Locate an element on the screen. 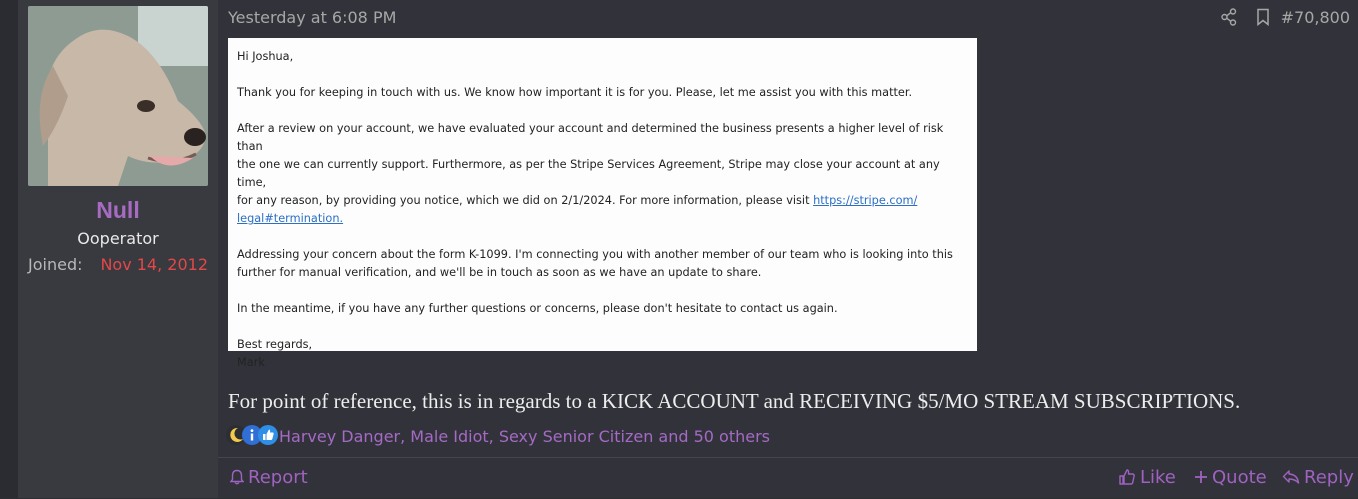  email-signature: Mark is located at coordinates (251, 362).